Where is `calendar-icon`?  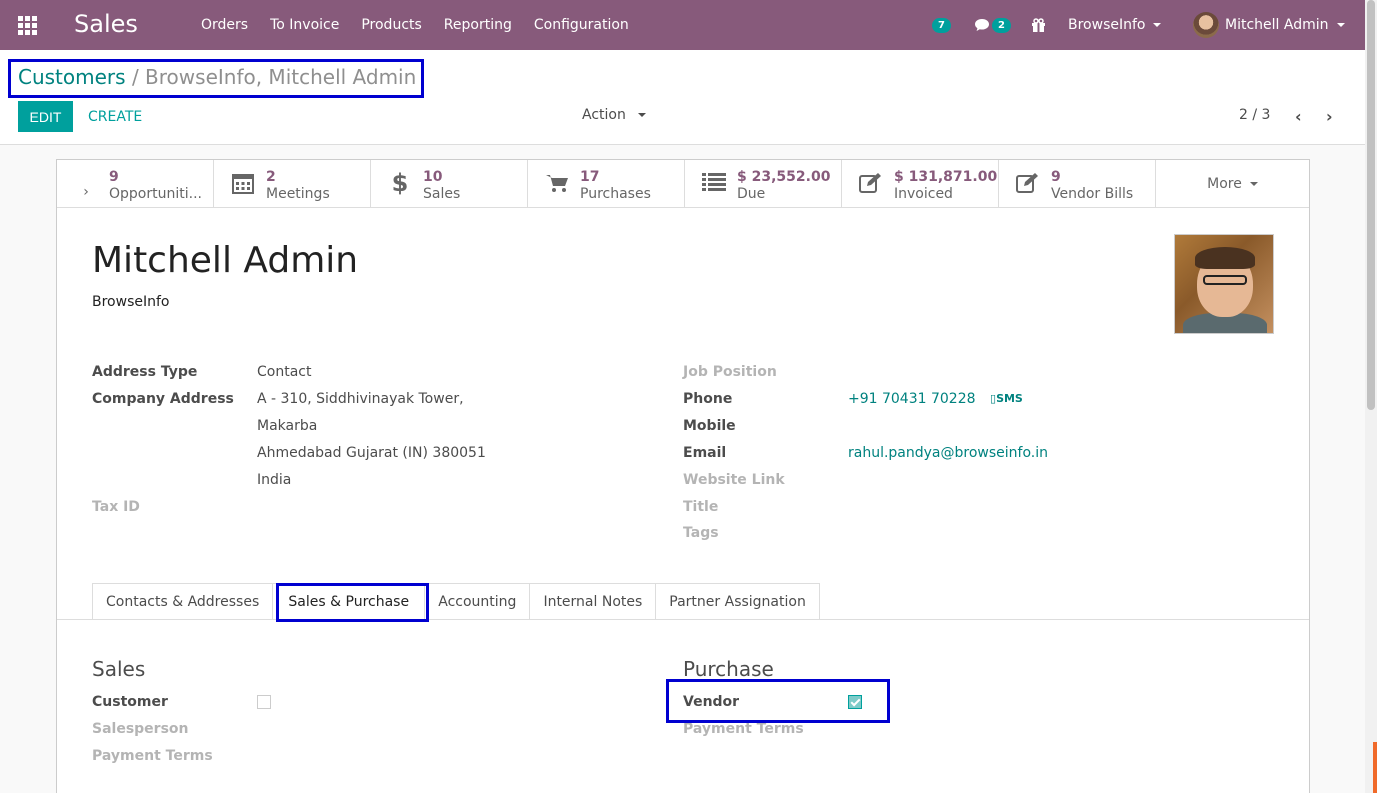
calendar-icon is located at coordinates (243, 186).